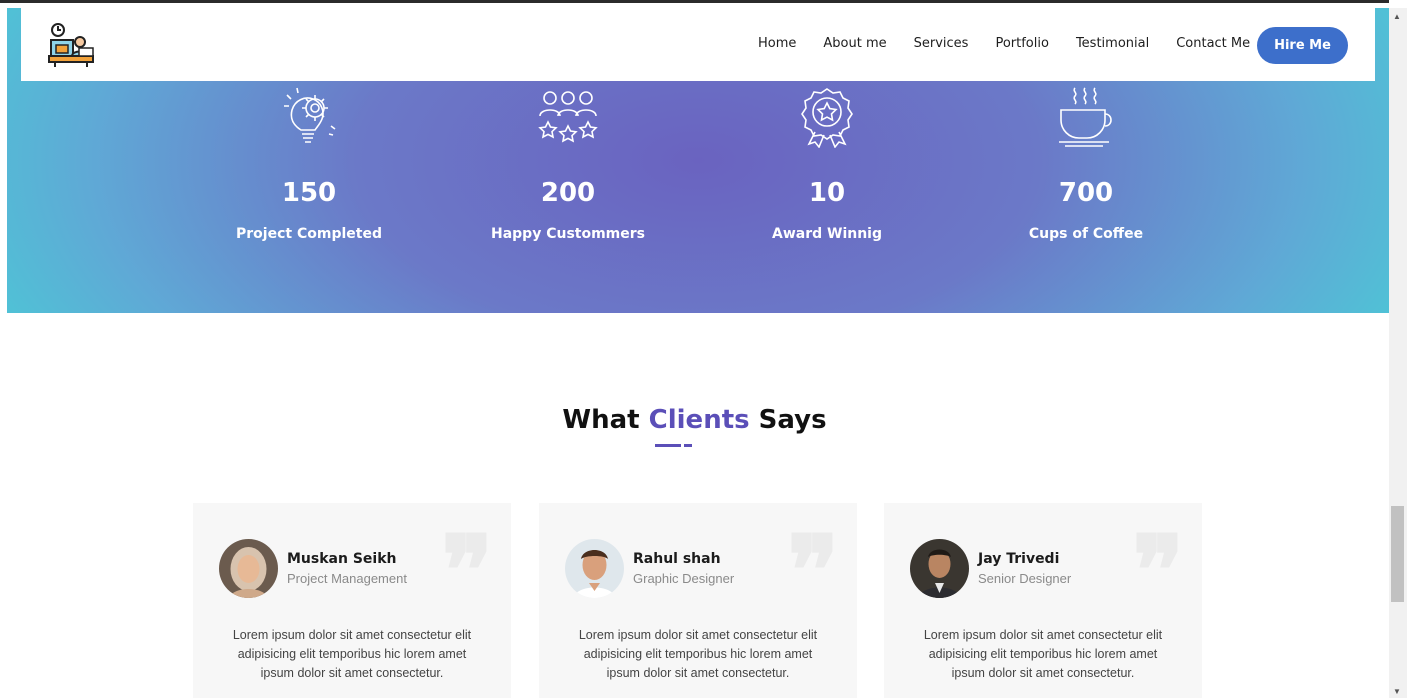 This screenshot has width=1407, height=698. I want to click on stat-label: Cups of Coffee, so click(1086, 234).